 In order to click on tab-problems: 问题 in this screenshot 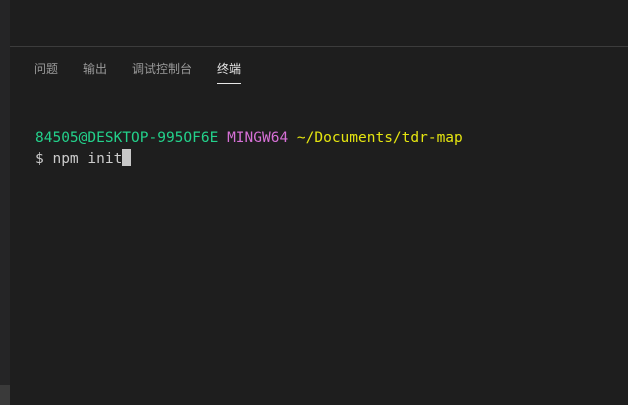, I will do `click(46, 72)`.